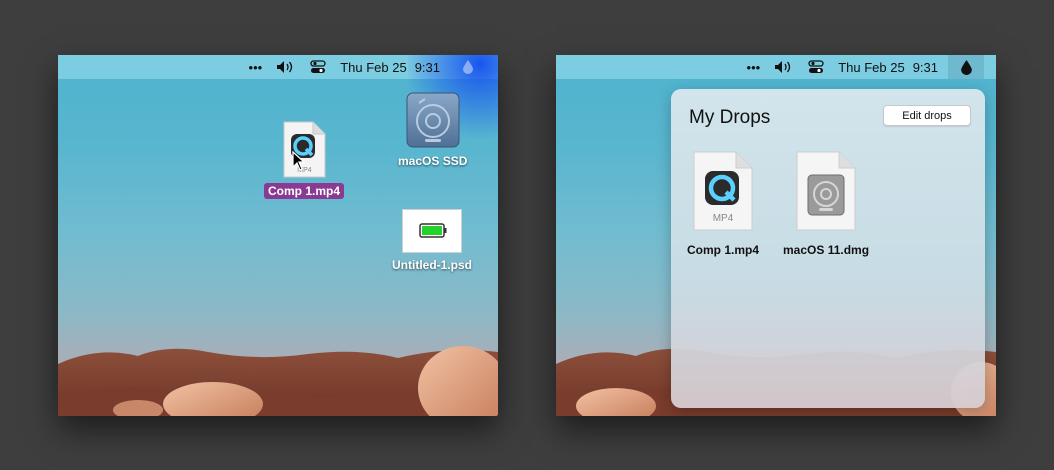  I want to click on drop-item-macos-dmg: macOS 11.dmg, so click(826, 204).